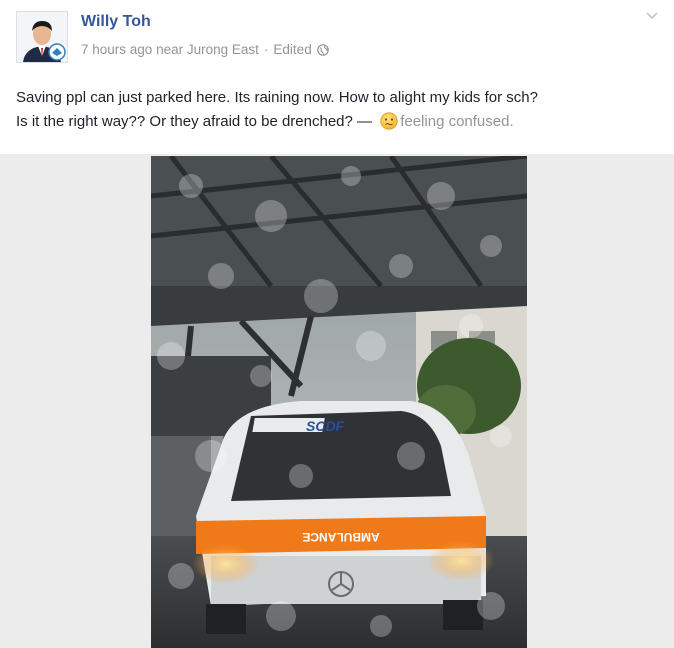  I want to click on confused-face-icon, so click(389, 121).